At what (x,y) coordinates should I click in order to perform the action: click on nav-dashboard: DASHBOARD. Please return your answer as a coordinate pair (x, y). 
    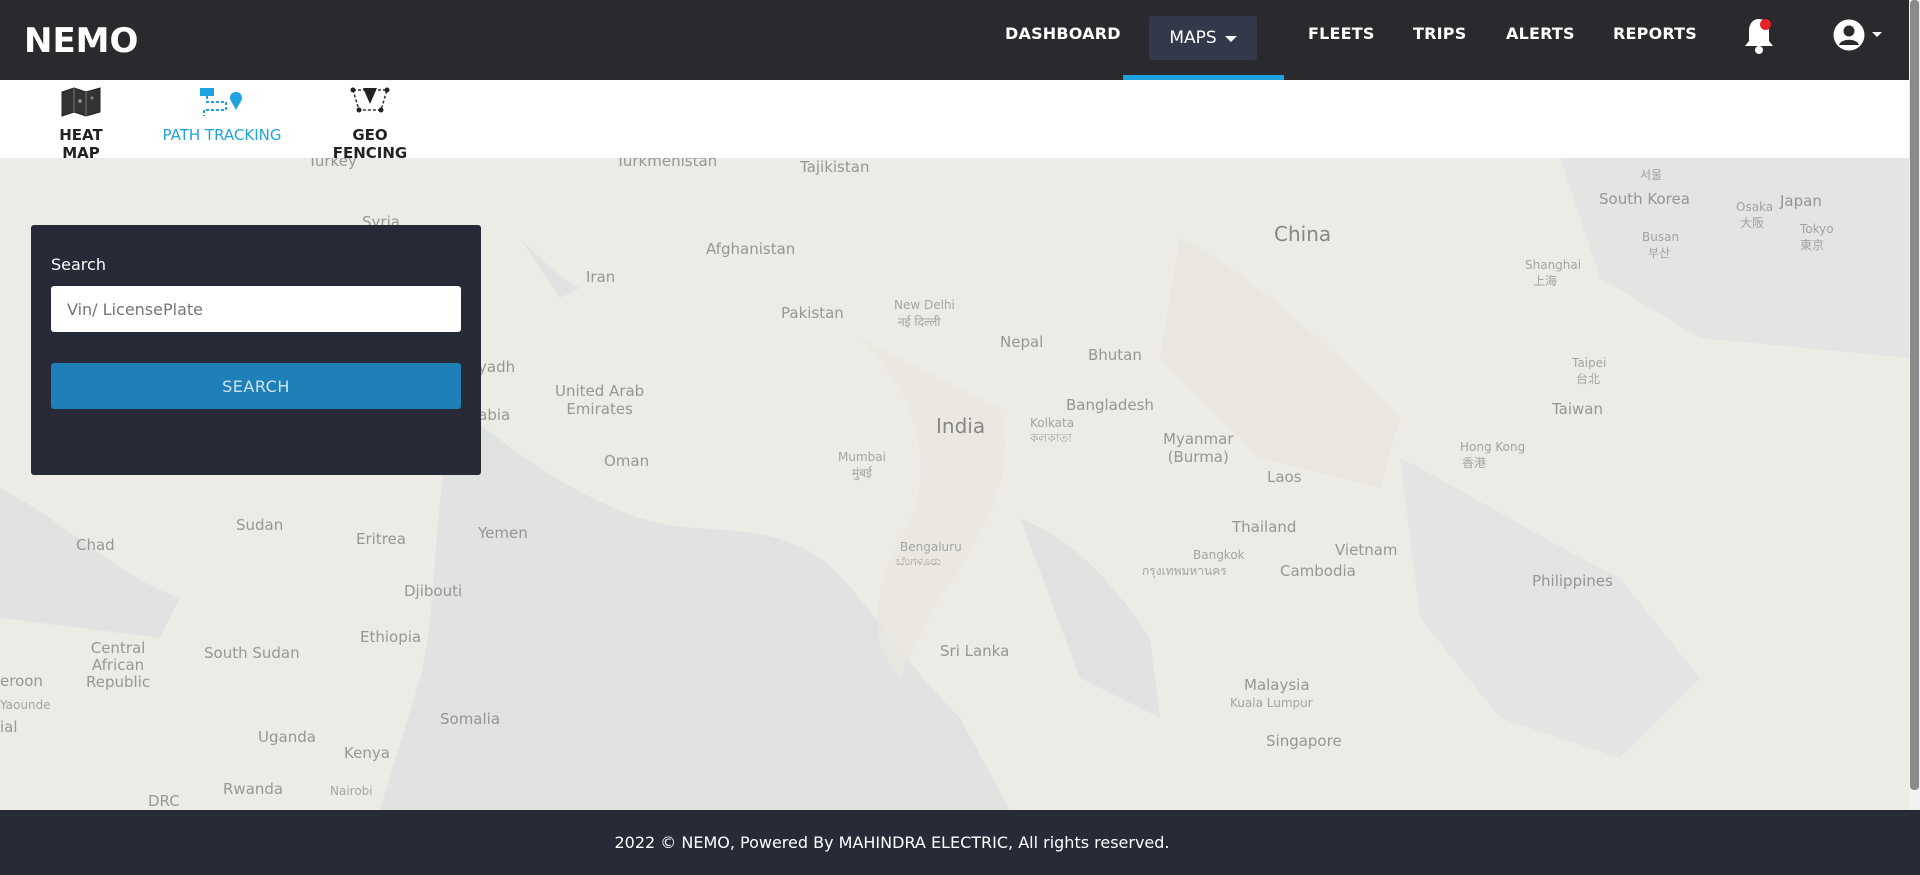
    Looking at the image, I should click on (1063, 33).